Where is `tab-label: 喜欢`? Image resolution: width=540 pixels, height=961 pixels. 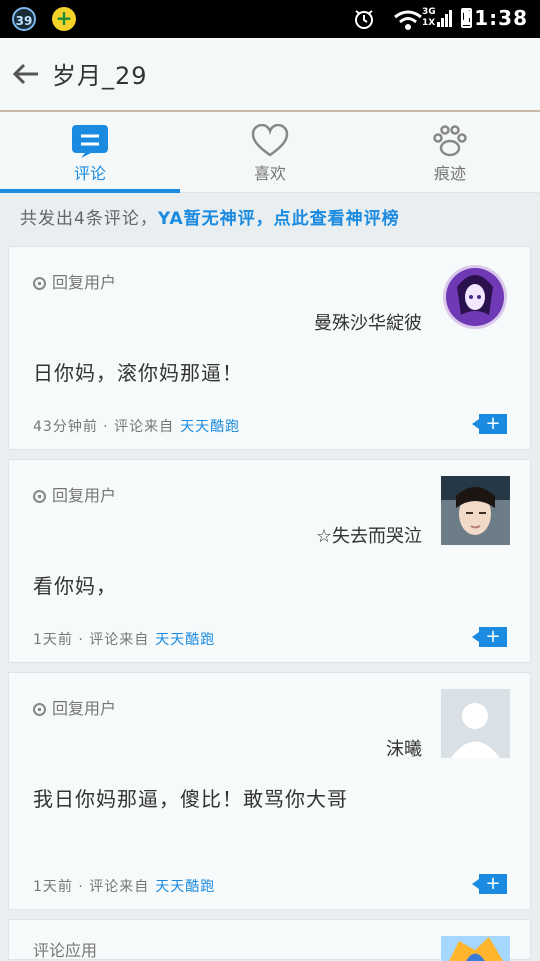 tab-label: 喜欢 is located at coordinates (269, 173).